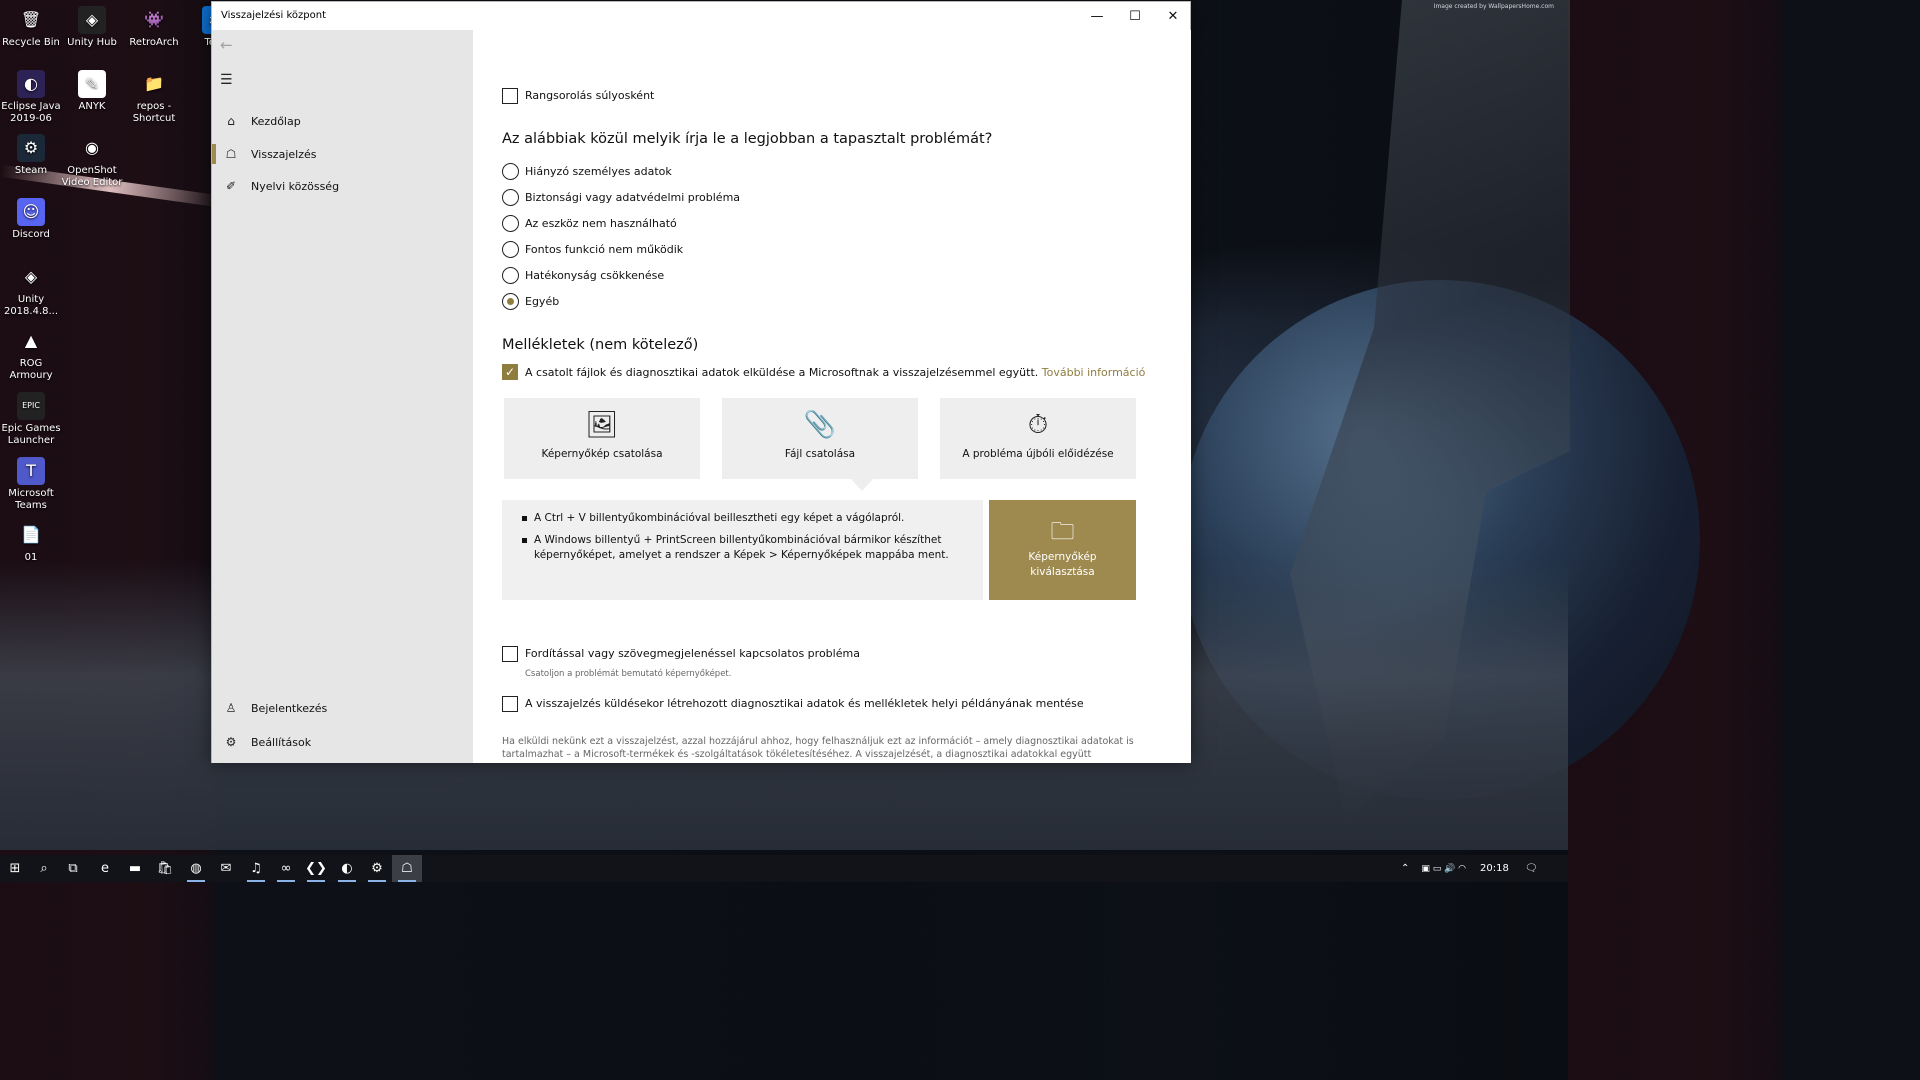 The height and width of the screenshot is (1080, 1920). What do you see at coordinates (31, 219) in the screenshot?
I see `desktop-icon: ☺ Discord` at bounding box center [31, 219].